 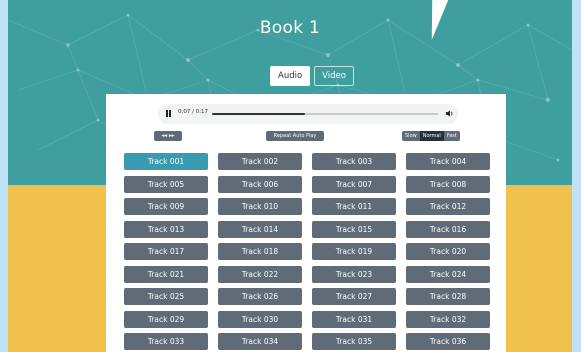 I want to click on track-button: Track 034, so click(x=260, y=341).